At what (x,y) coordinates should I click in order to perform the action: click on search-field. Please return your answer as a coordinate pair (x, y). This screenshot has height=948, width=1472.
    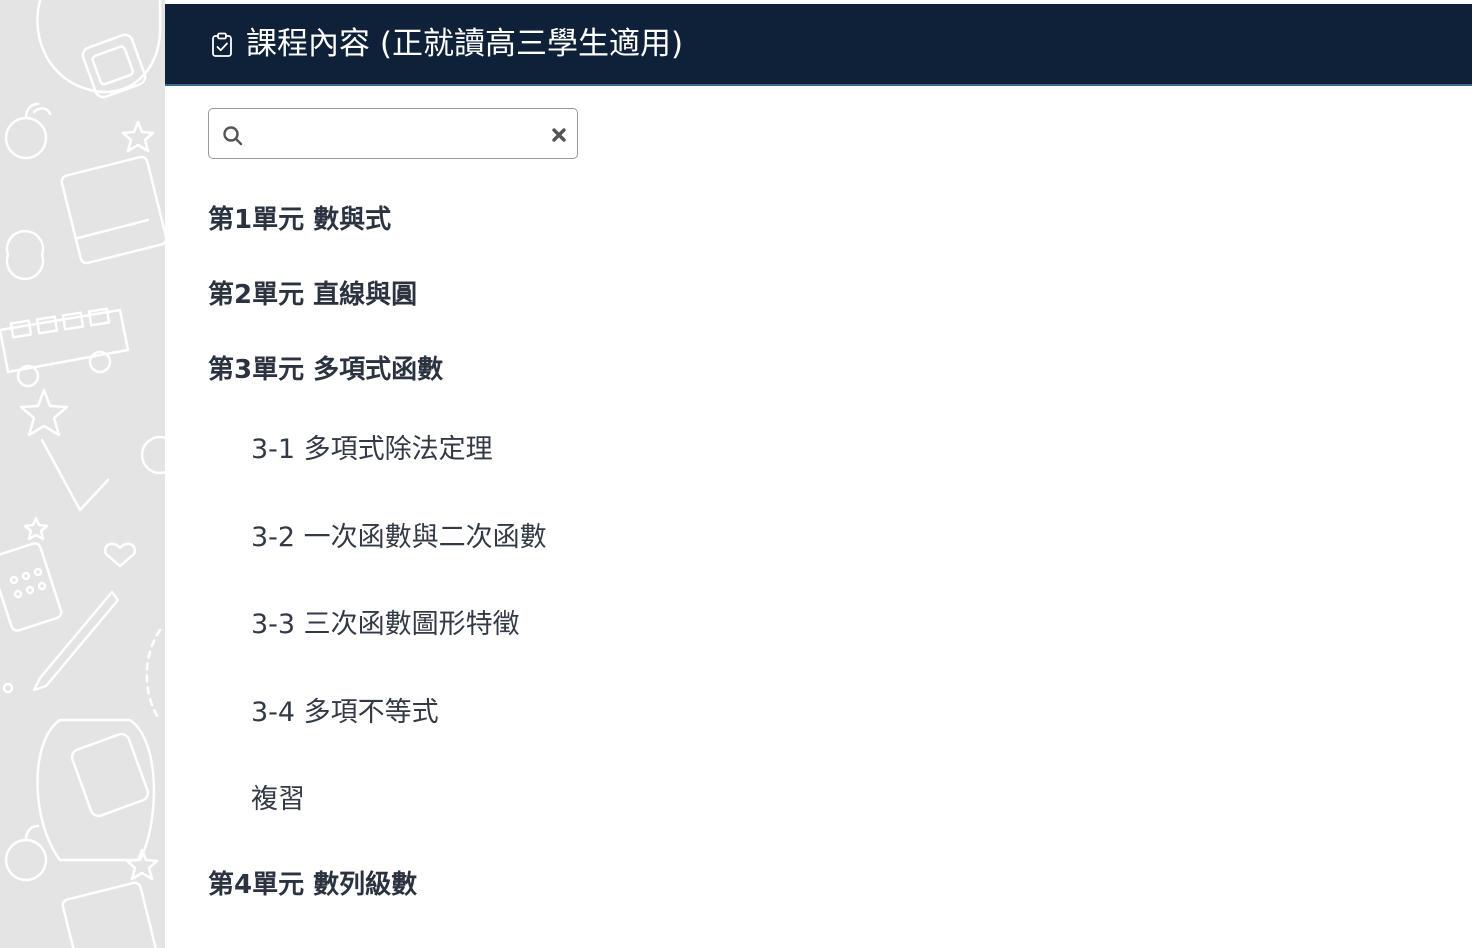
    Looking at the image, I should click on (393, 133).